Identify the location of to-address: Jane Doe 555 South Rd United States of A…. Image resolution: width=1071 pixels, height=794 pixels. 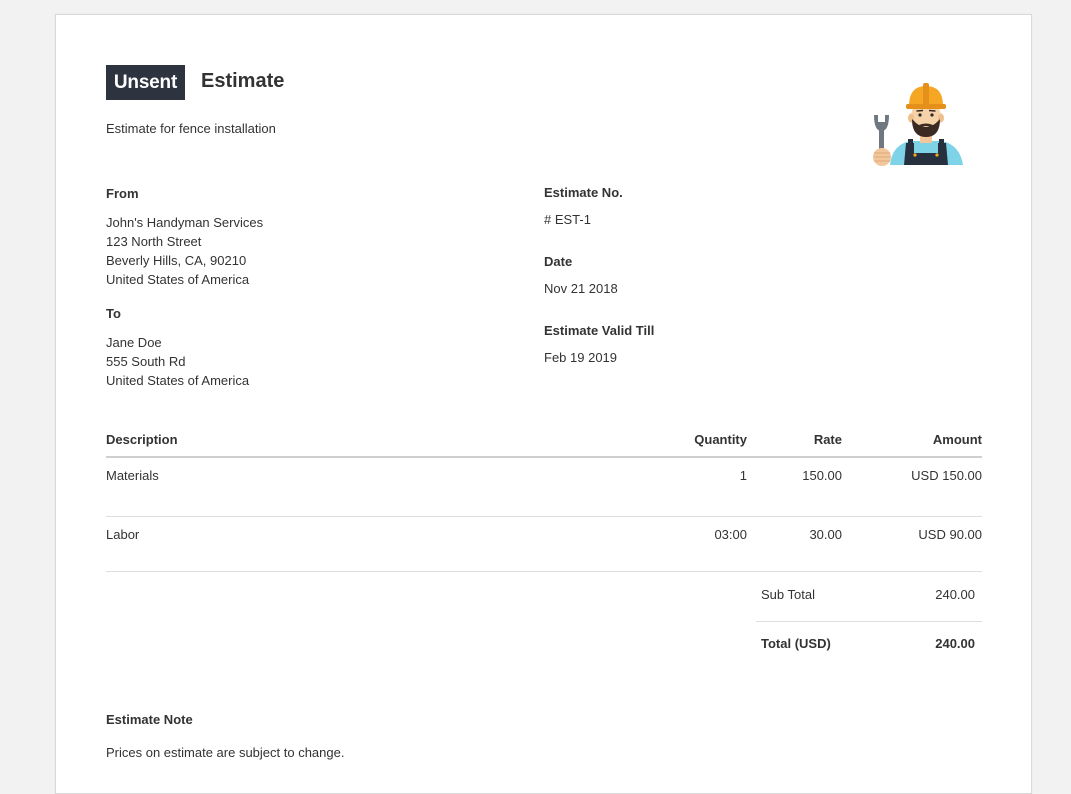
(177, 361).